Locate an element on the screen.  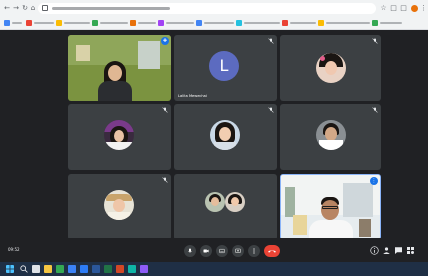
chat-icon is located at coordinates (398, 250).